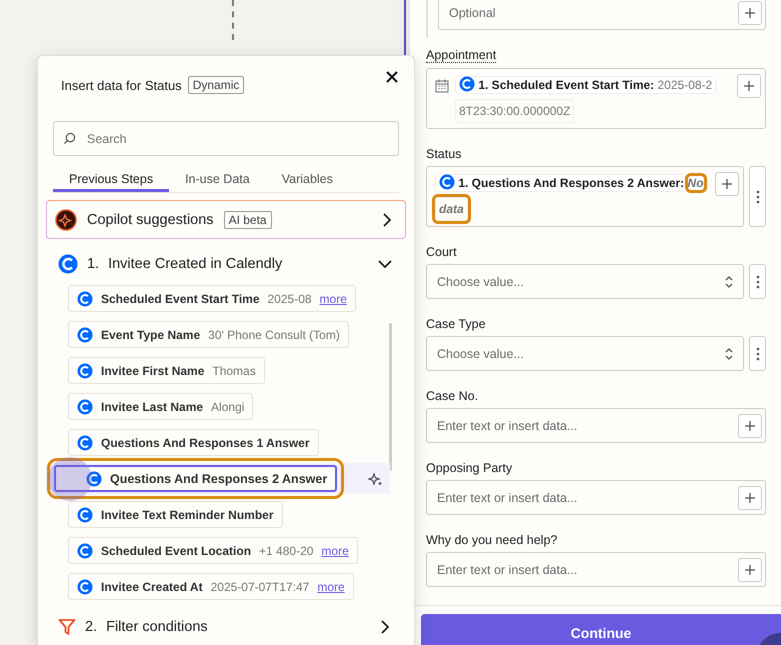 This screenshot has height=645, width=781. I want to click on data-item: Scheduled Event Location +1 480-20 more, so click(213, 550).